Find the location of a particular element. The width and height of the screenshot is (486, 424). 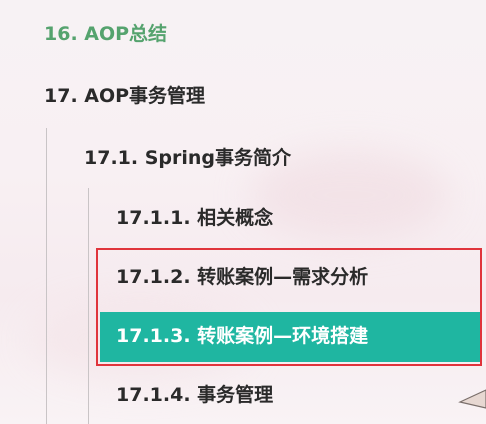

toc-item-transaction-management: 17.1.4. 事务管理 is located at coordinates (194, 395).